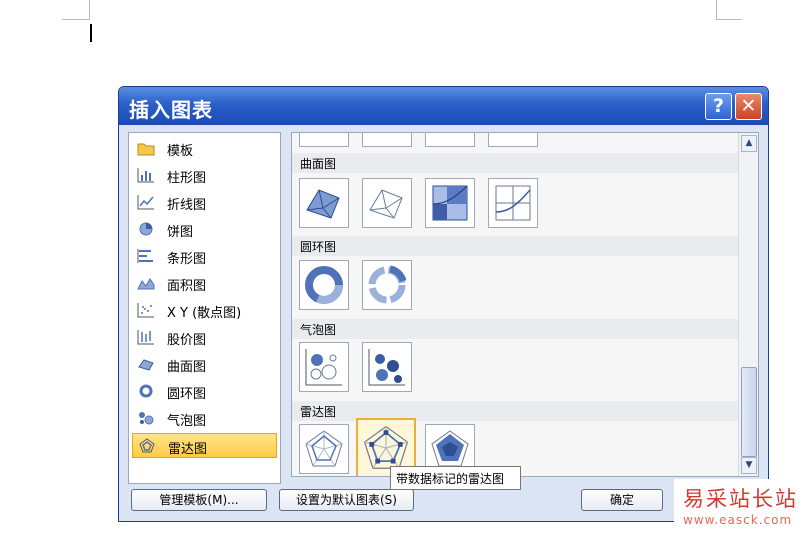  What do you see at coordinates (145, 202) in the screenshot?
I see `line-chart-icon` at bounding box center [145, 202].